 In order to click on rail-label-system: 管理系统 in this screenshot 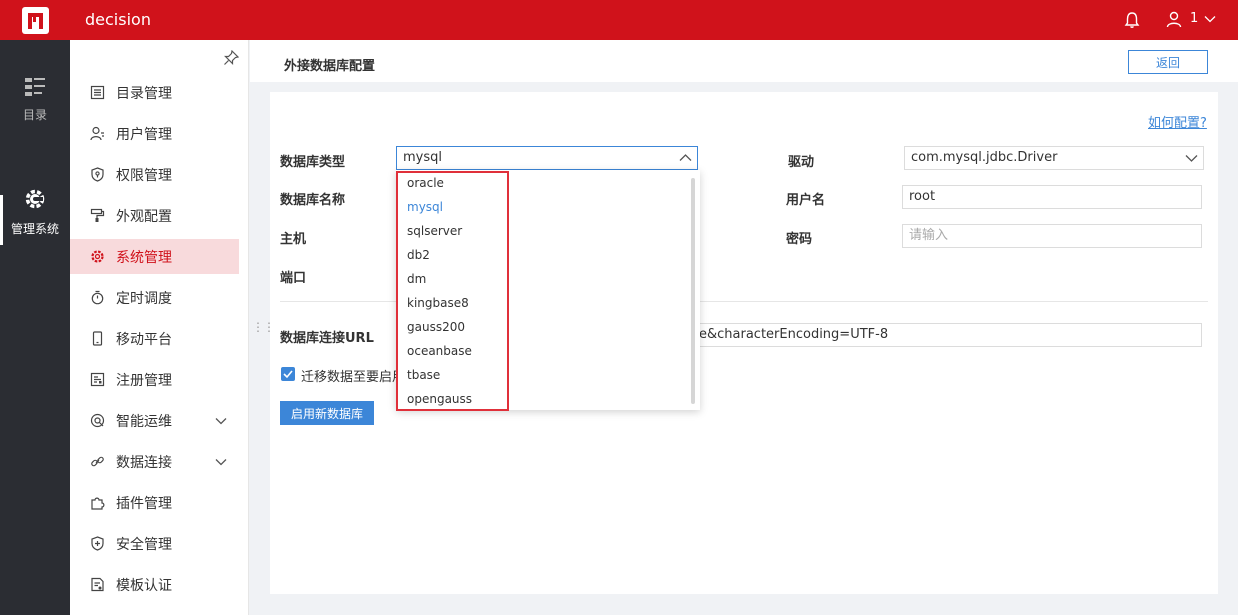, I will do `click(34, 229)`.